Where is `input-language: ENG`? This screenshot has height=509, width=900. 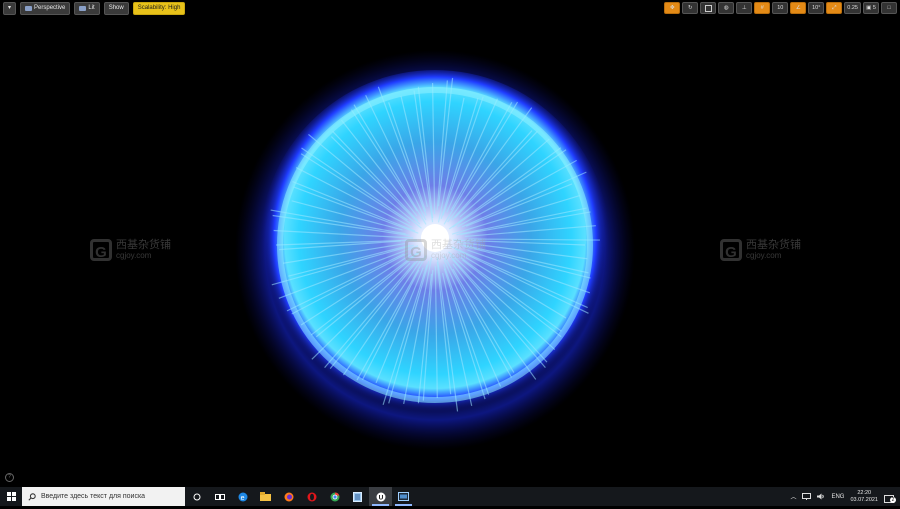
input-language: ENG is located at coordinates (837, 497).